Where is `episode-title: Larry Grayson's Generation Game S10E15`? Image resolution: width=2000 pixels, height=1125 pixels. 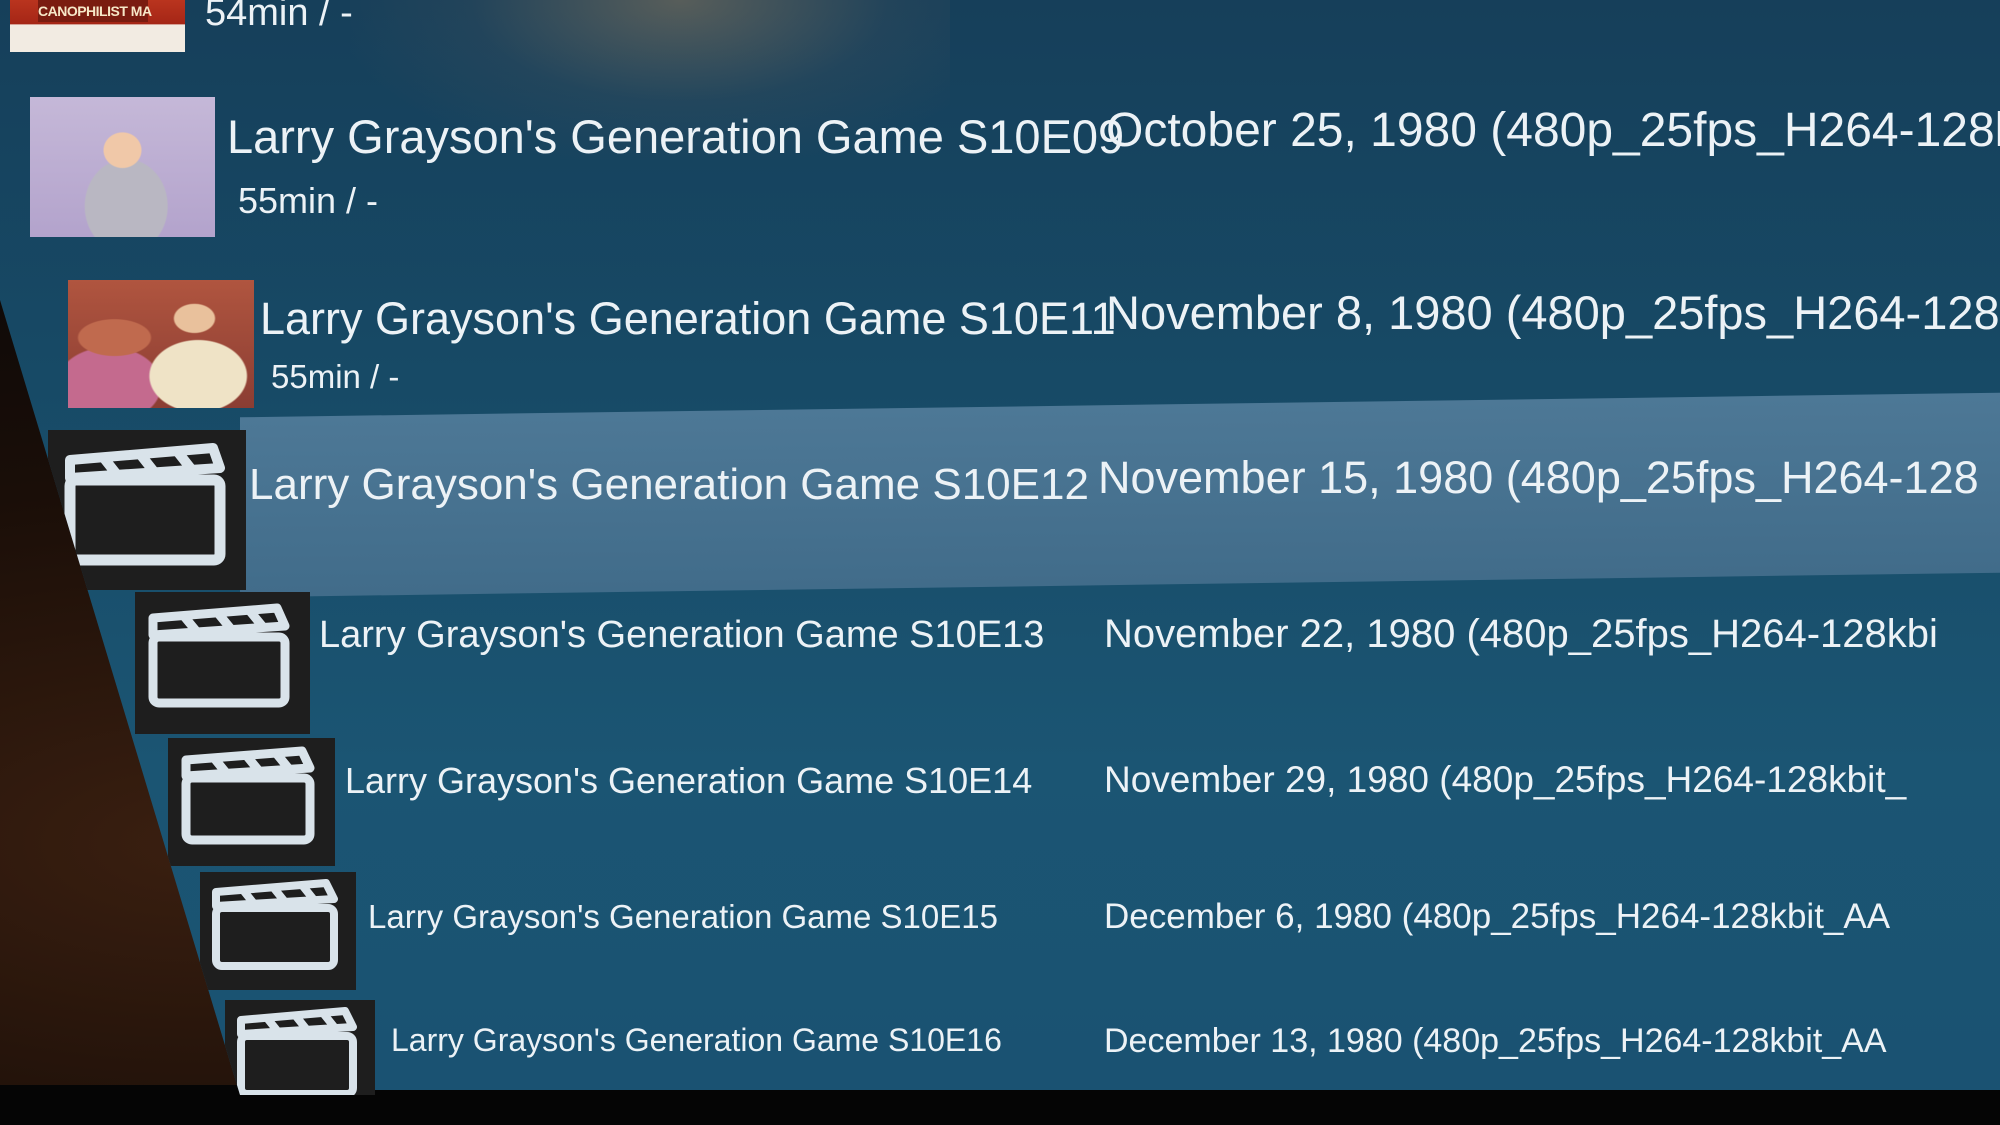
episode-title: Larry Grayson's Generation Game S10E15 is located at coordinates (683, 916).